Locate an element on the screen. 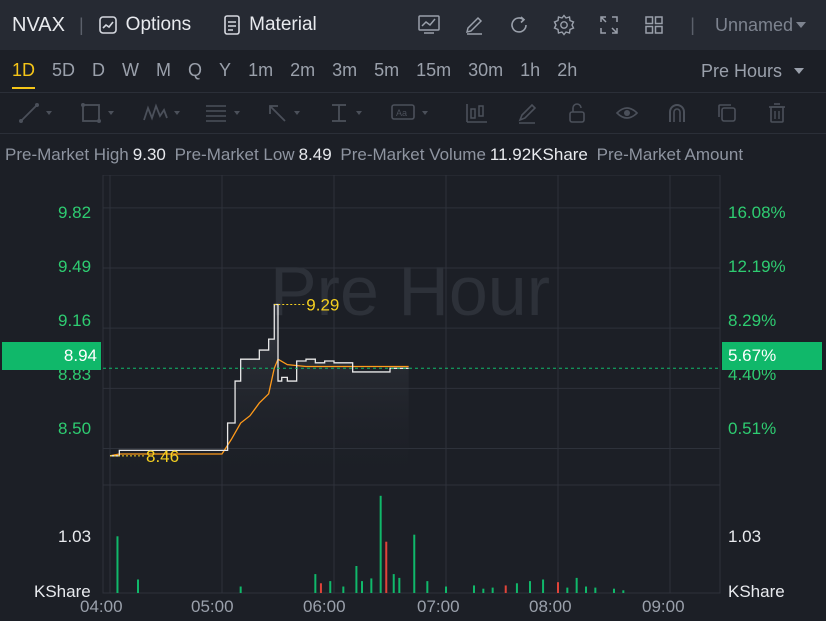 The image size is (826, 621). symbol-label: NVAX is located at coordinates (38, 25).